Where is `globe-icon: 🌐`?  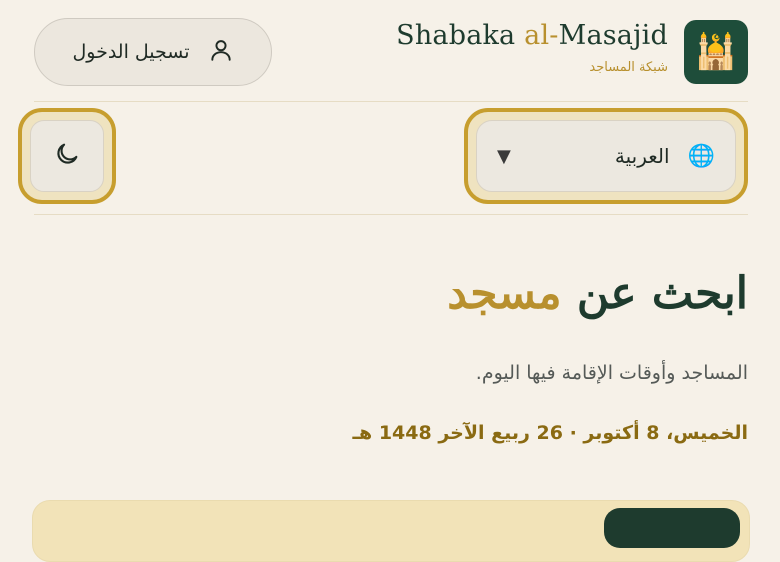
globe-icon: 🌐 is located at coordinates (701, 156).